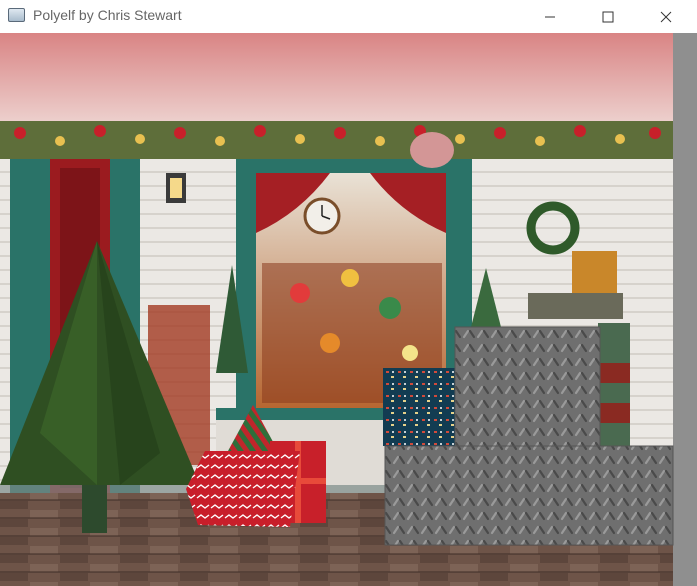  Describe the element at coordinates (527, 387) in the screenshot. I see `metal-plate-block-tall` at that location.